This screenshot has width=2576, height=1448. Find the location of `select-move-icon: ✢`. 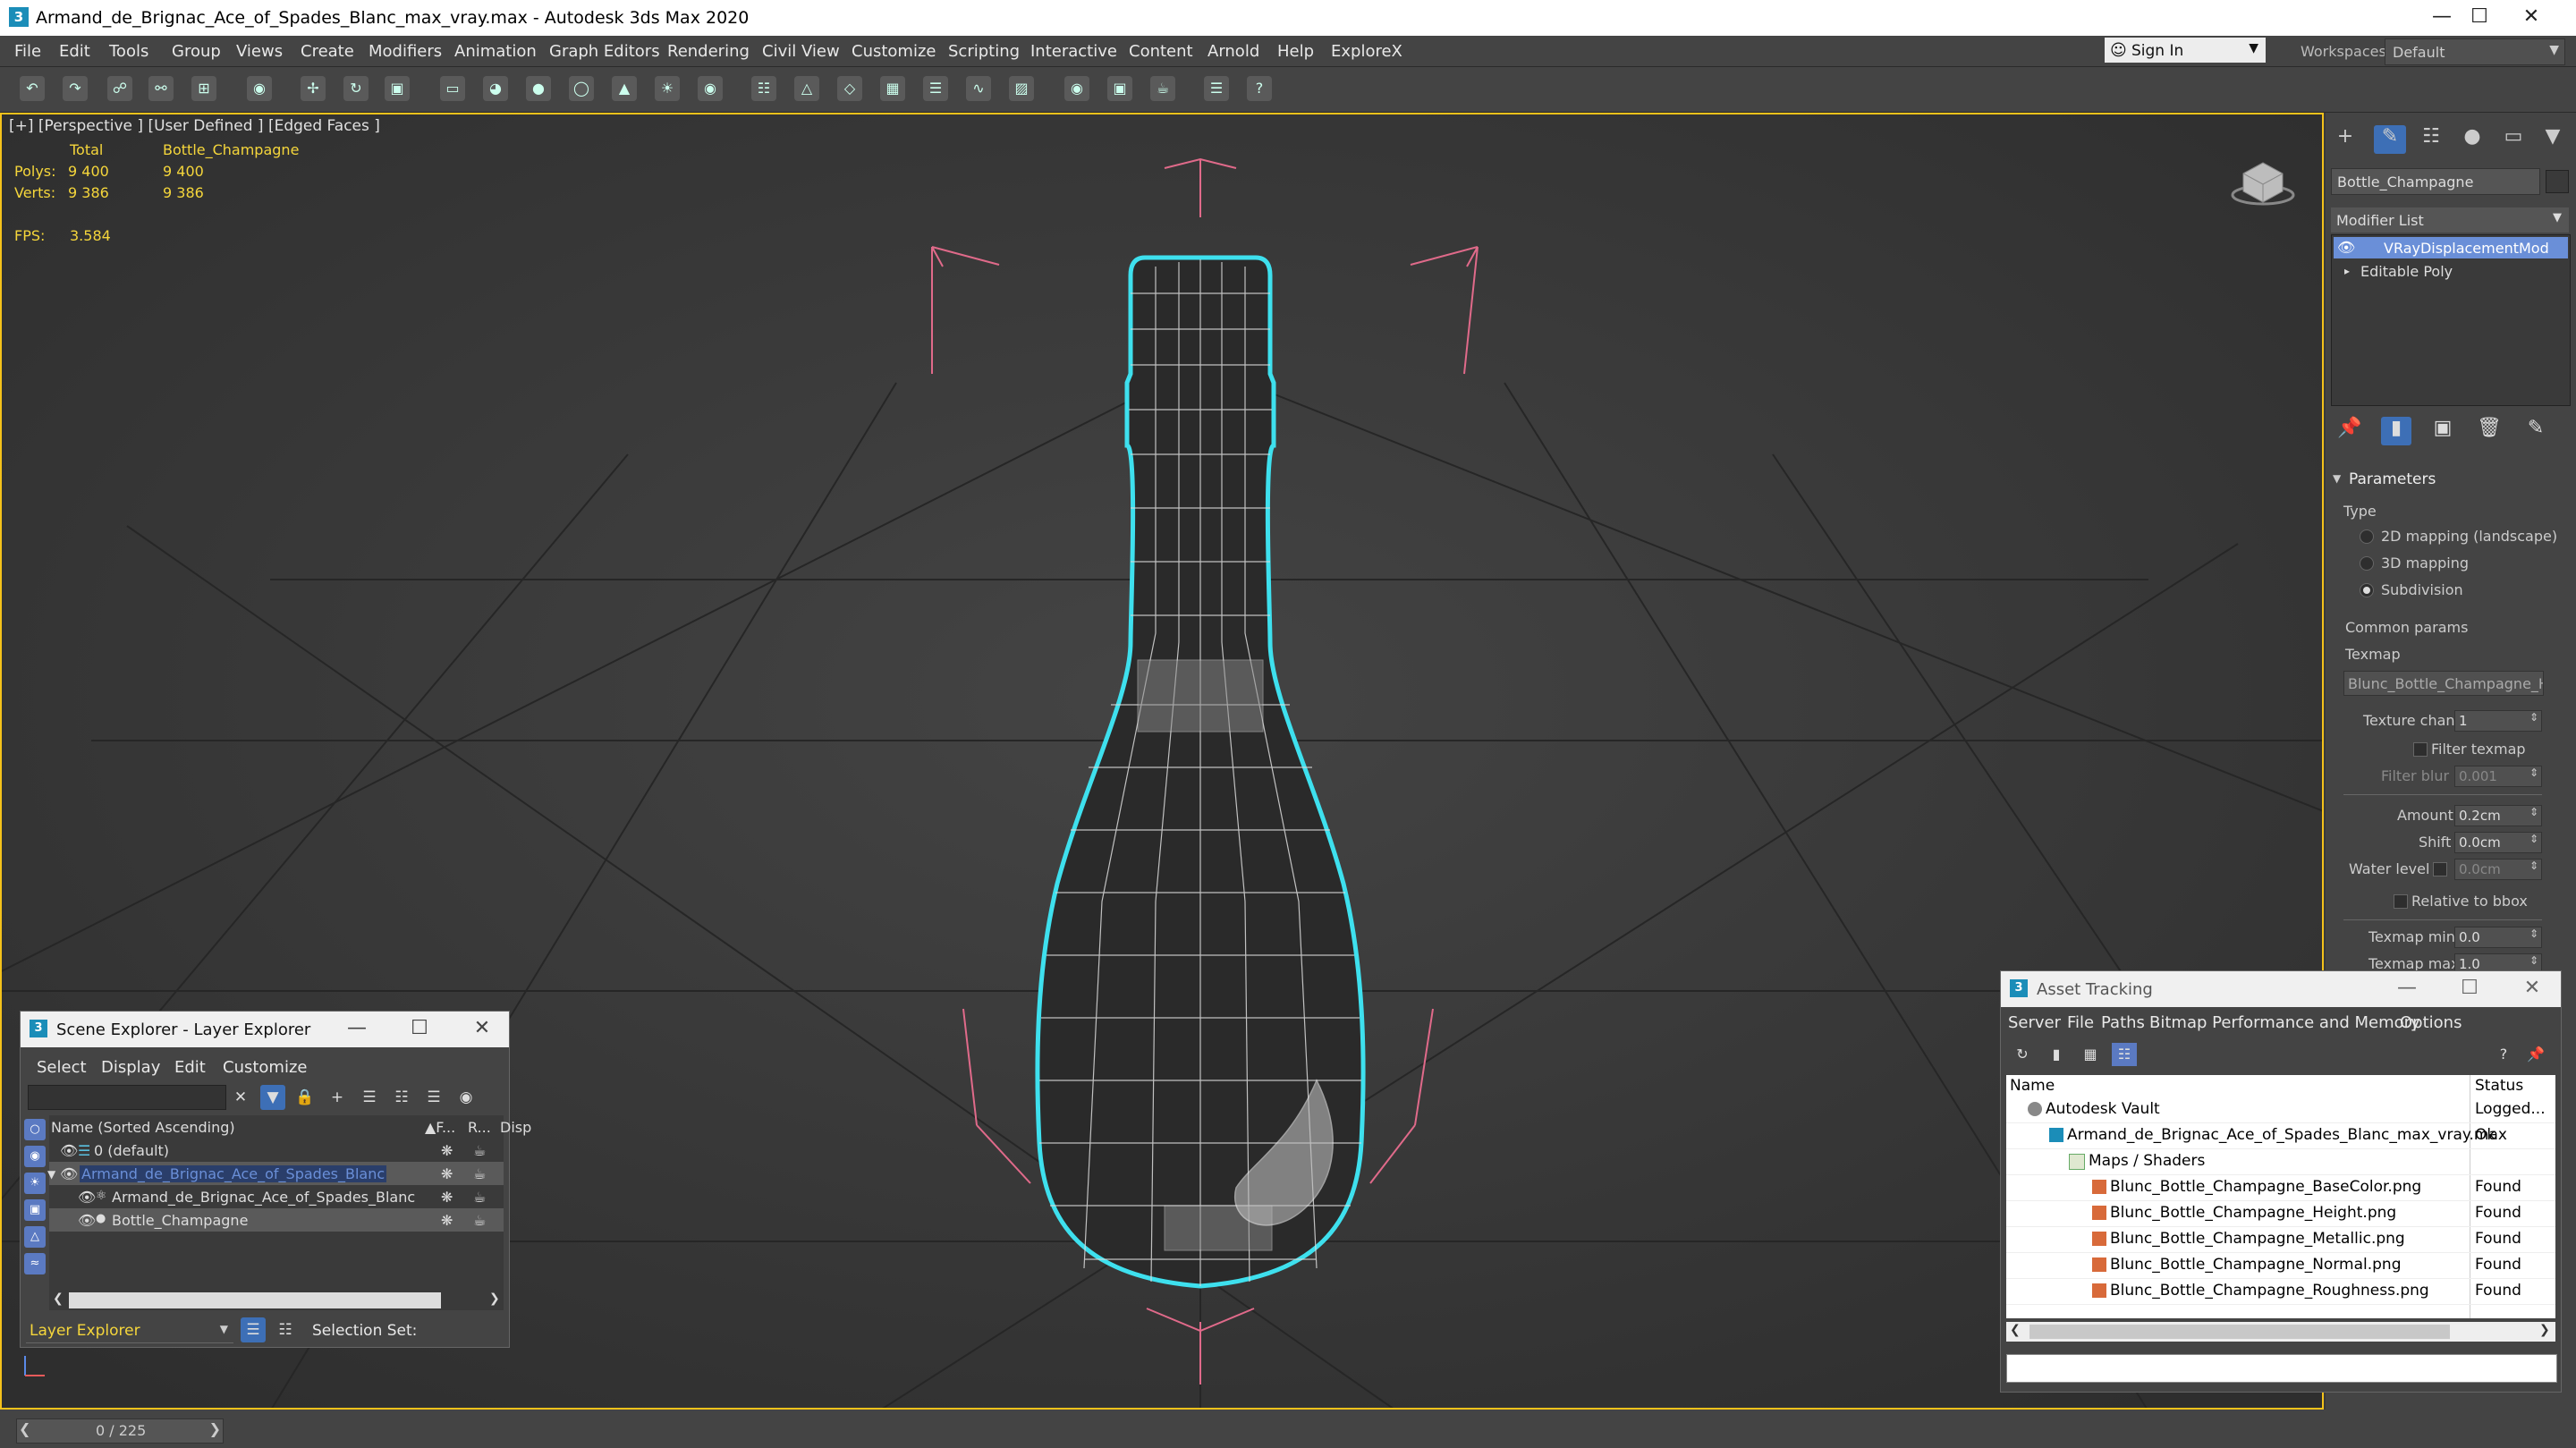

select-move-icon: ✢ is located at coordinates (313, 88).